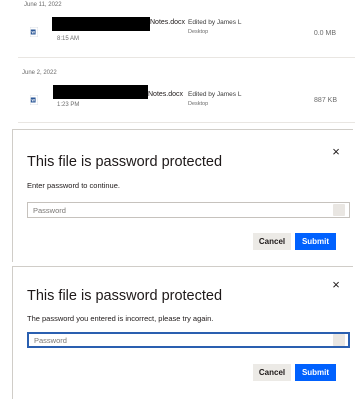 The height and width of the screenshot is (400, 355). What do you see at coordinates (68, 105) in the screenshot?
I see `file-time: 1:23 PM` at bounding box center [68, 105].